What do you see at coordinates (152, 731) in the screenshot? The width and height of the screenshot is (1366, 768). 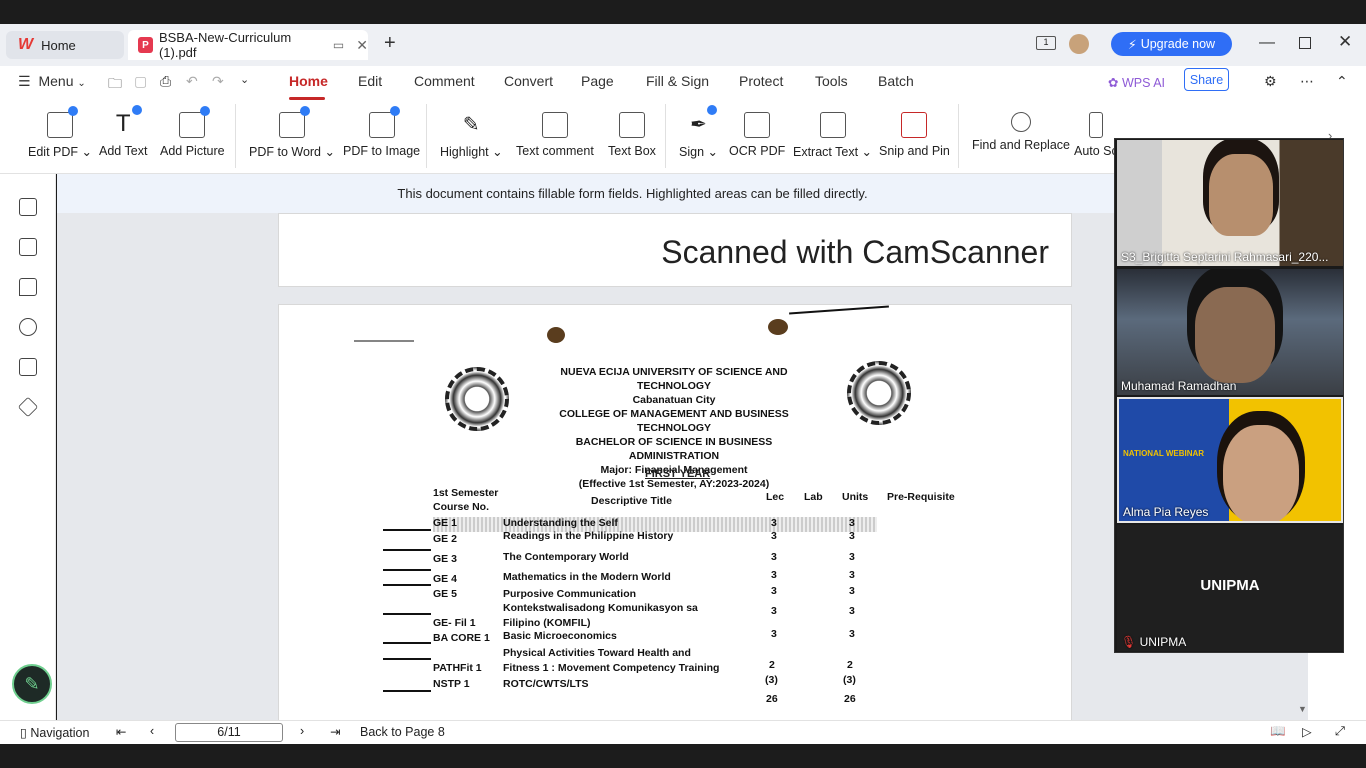 I see `prev-page-icon: ‹` at bounding box center [152, 731].